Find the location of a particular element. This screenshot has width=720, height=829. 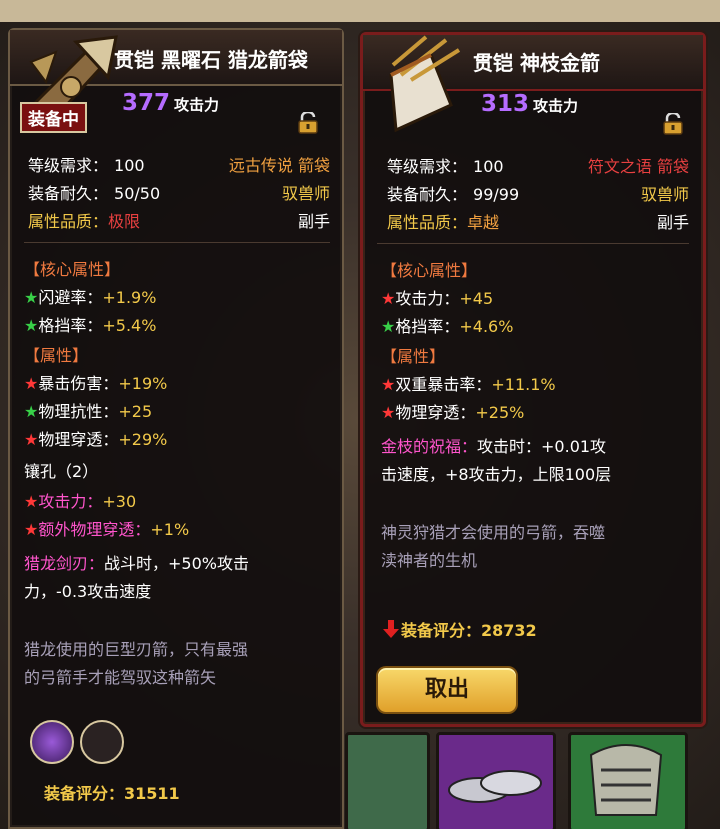

durability: 装备耐久： 50/50 is located at coordinates (94, 193).